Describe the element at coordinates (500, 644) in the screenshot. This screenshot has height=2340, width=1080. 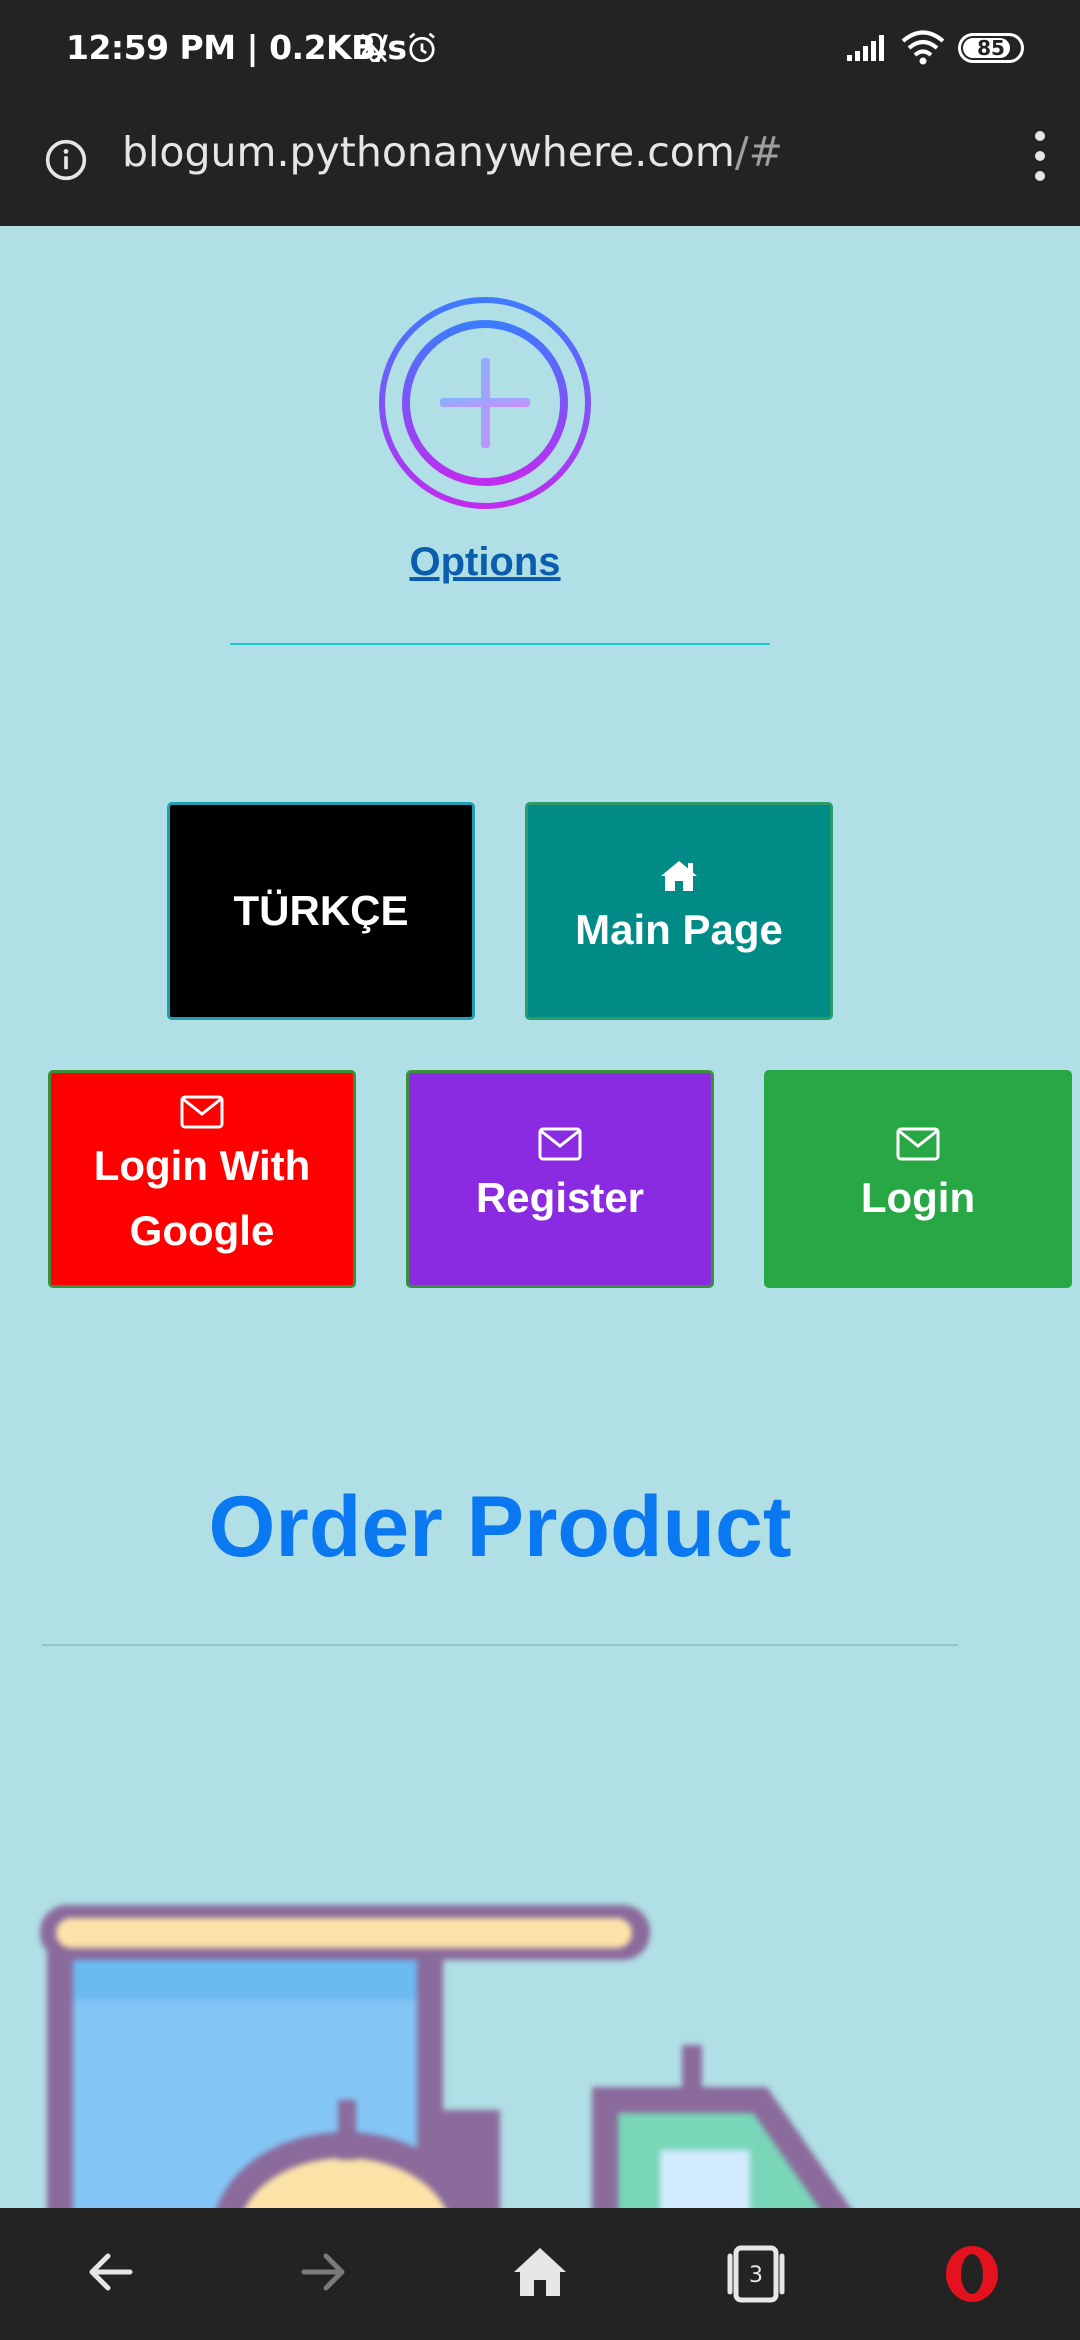
I see `options-divider` at that location.